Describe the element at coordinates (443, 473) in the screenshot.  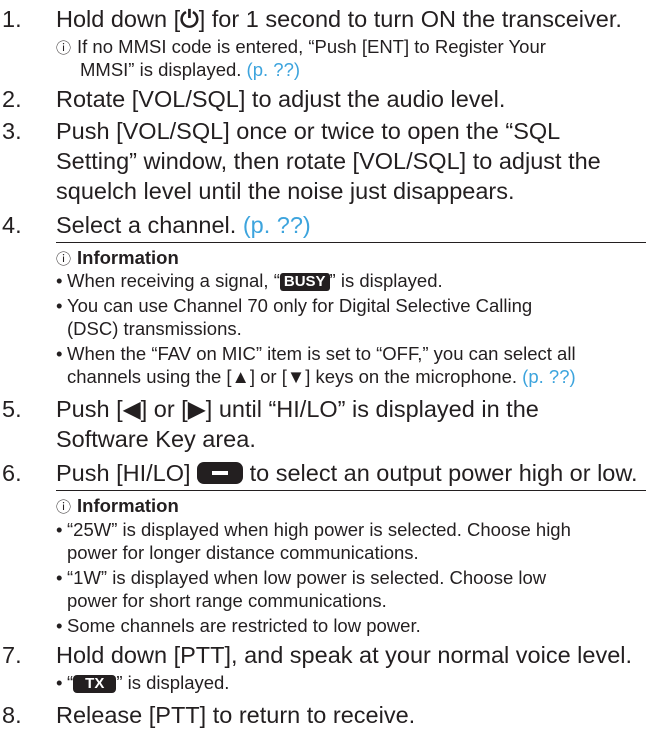
I see `step-text: to select an output power high or low.` at that location.